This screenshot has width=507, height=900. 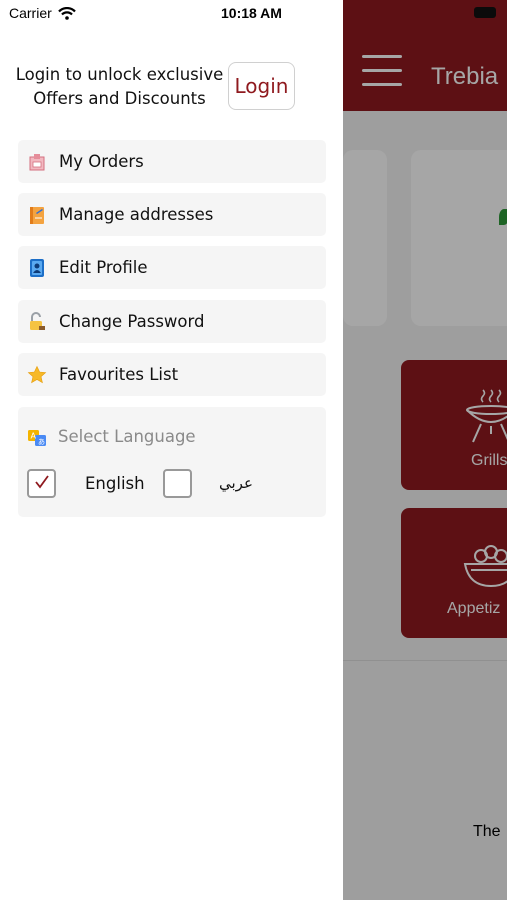 What do you see at coordinates (41, 442) in the screenshot?
I see `svg-text: あ` at bounding box center [41, 442].